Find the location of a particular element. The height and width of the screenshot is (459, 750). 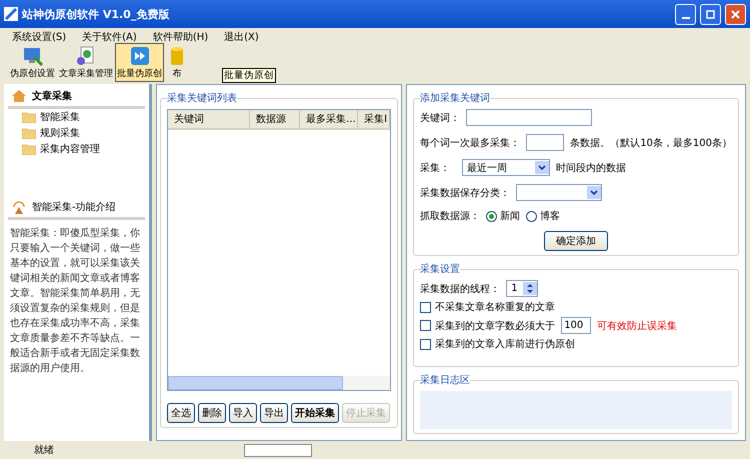

monitor-icon is located at coordinates (33, 56).